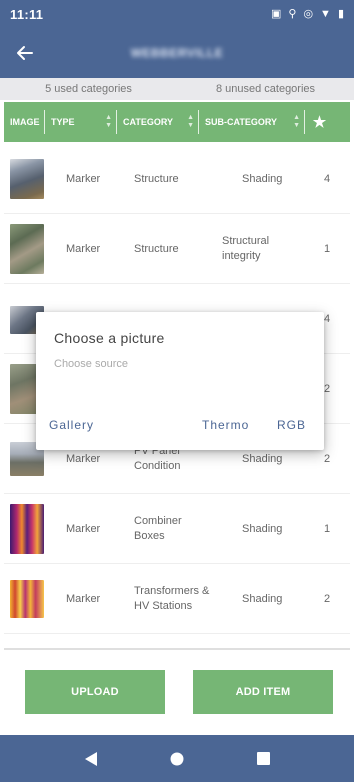  What do you see at coordinates (88, 89) in the screenshot?
I see `used-categories-count: 5 used categories` at bounding box center [88, 89].